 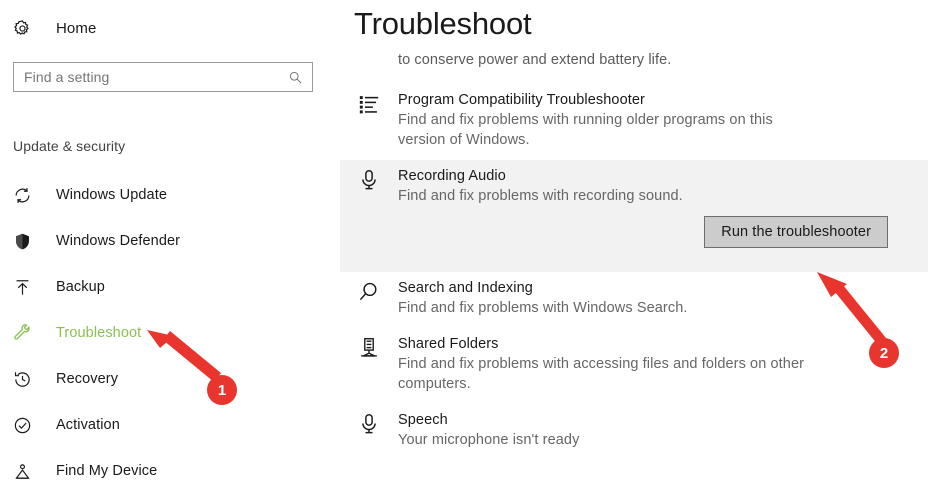 I want to click on troubleshooter-description: Your microphone isn't ready, so click(x=489, y=440).